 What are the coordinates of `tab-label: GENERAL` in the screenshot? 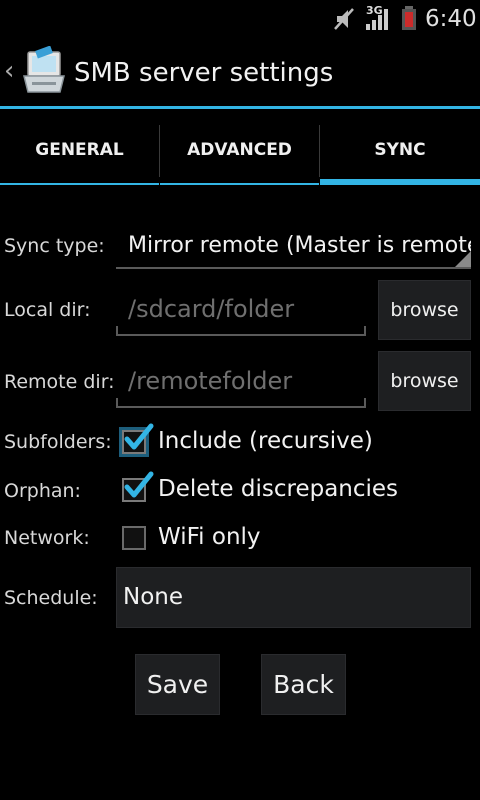 It's located at (79, 150).